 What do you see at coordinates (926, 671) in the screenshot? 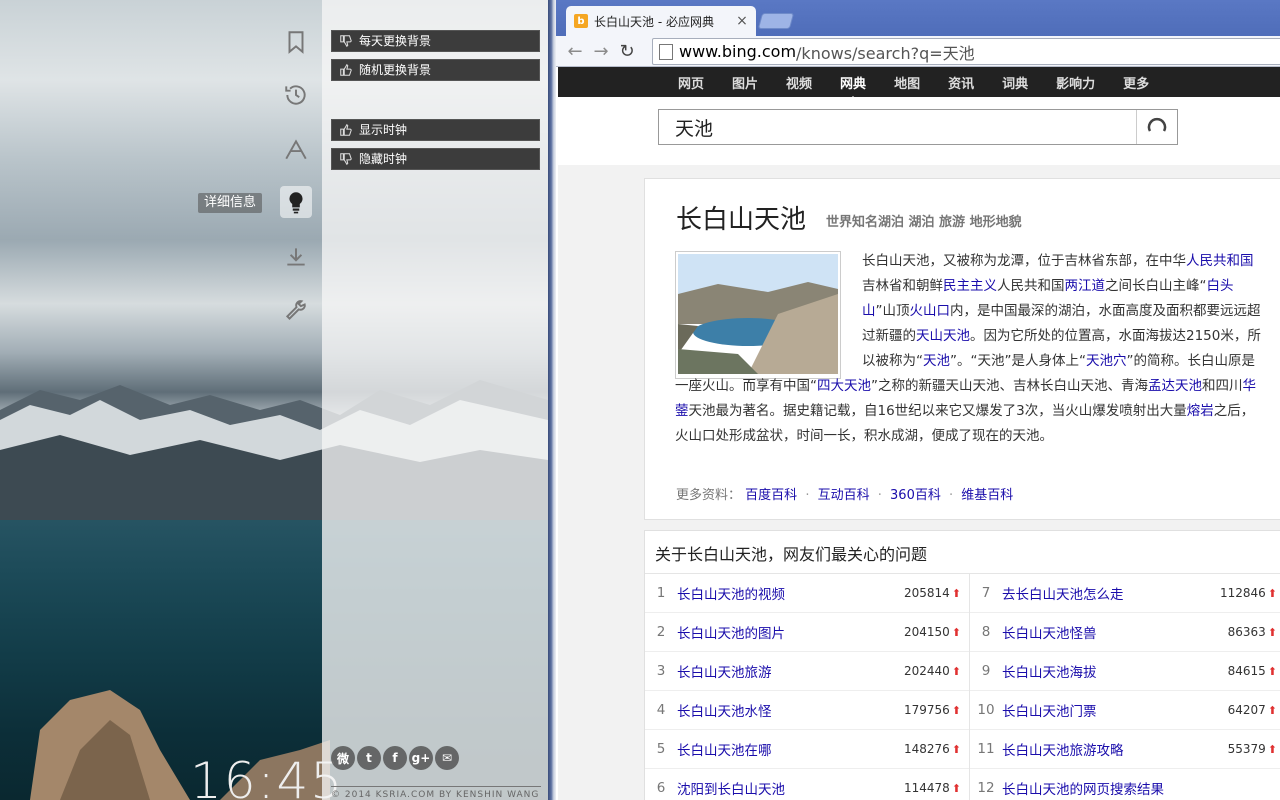
I see `question-count: 202440` at bounding box center [926, 671].